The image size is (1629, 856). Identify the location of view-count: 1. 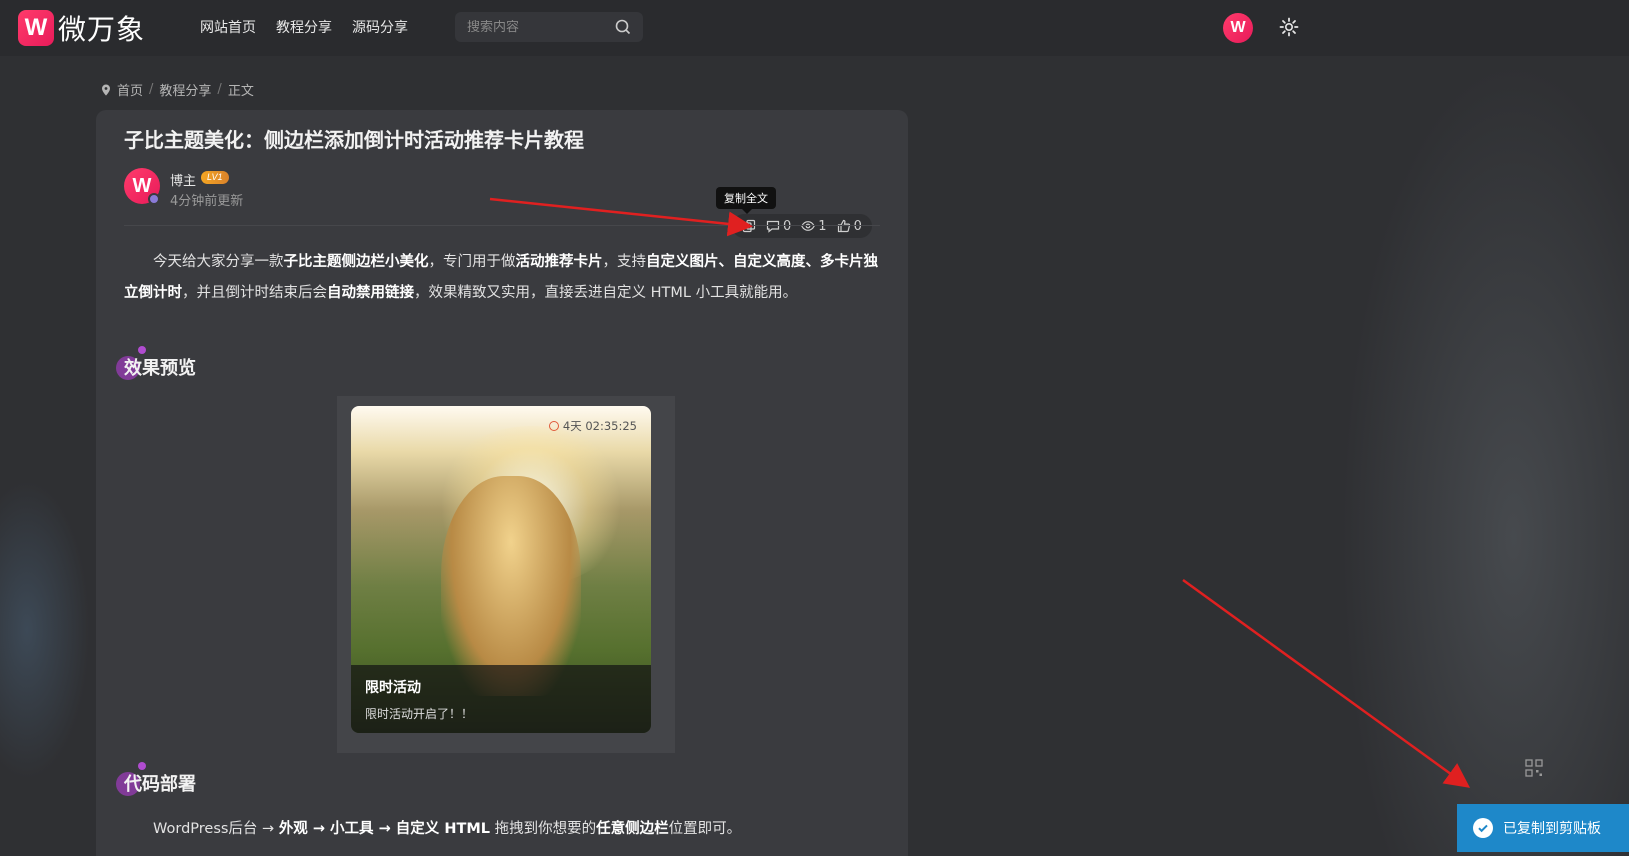
(814, 226).